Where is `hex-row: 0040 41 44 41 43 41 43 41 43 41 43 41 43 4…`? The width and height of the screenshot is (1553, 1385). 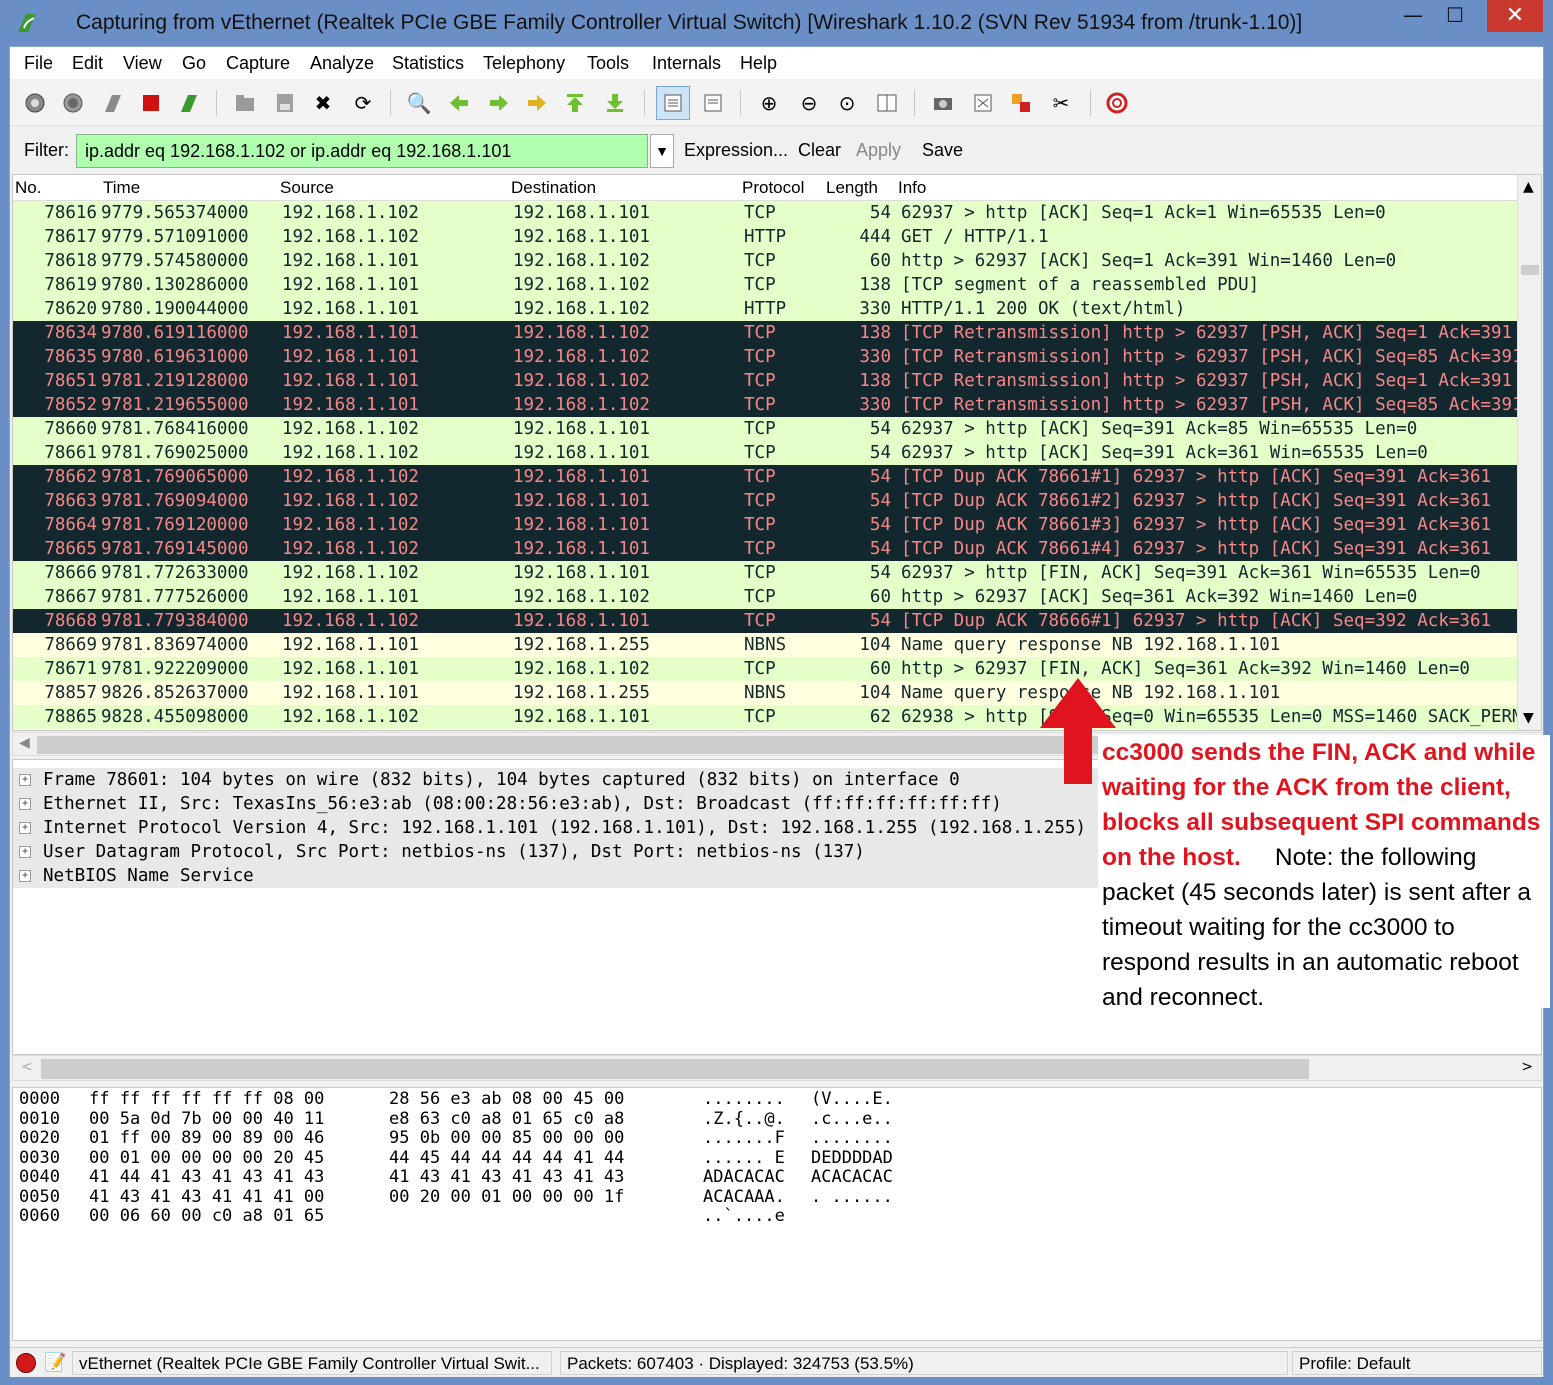
hex-row: 0040 41 44 41 43 41 43 41 43 41 43 41 43 4… is located at coordinates (777, 1177).